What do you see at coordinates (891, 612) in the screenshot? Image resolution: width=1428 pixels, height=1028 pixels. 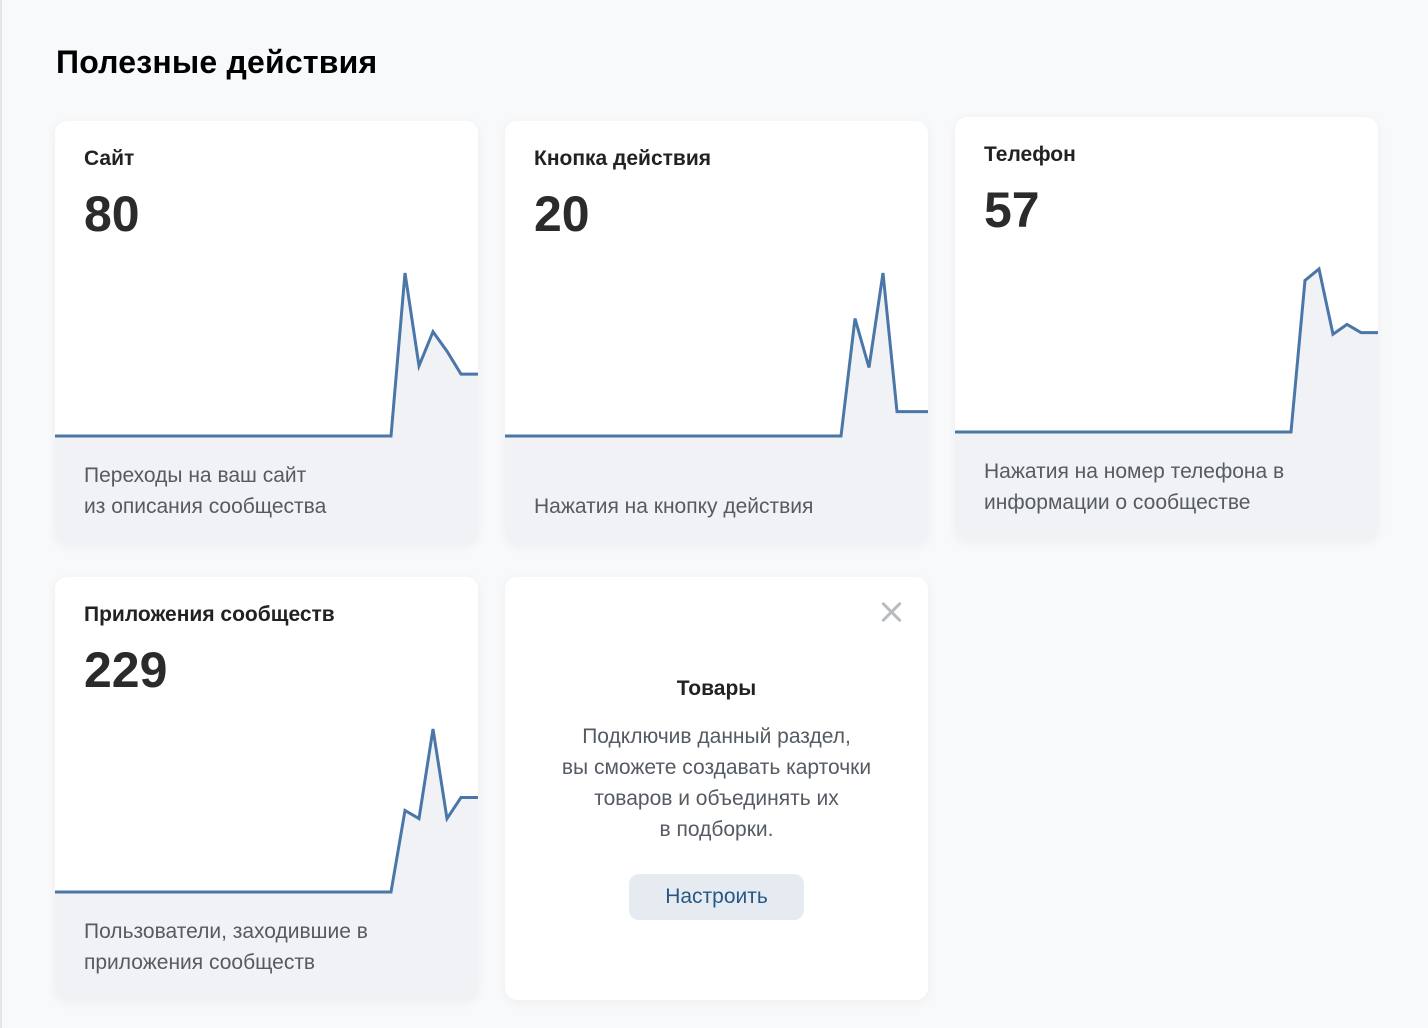 I see `close-icon` at bounding box center [891, 612].